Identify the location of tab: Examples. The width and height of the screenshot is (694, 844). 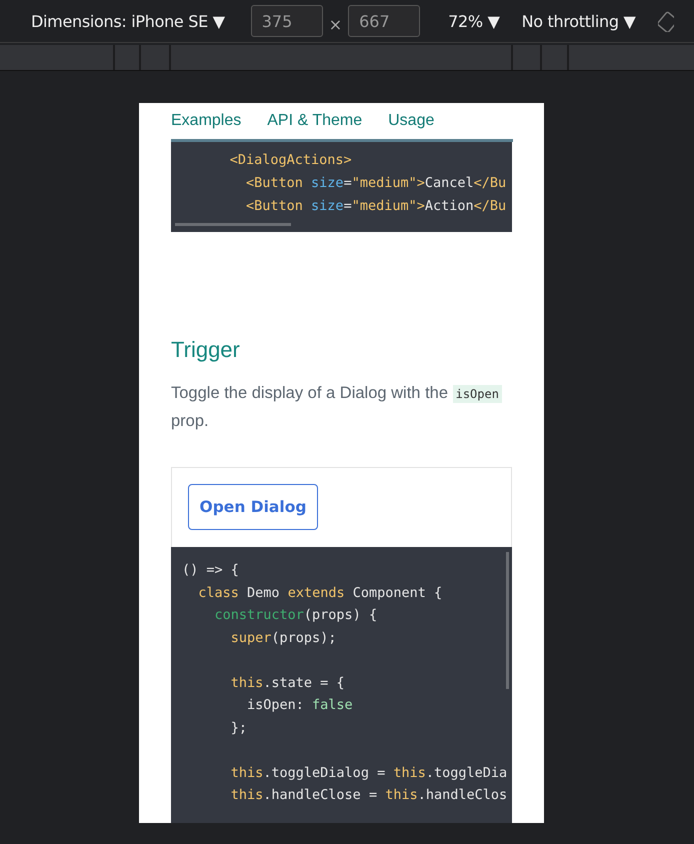
(206, 121).